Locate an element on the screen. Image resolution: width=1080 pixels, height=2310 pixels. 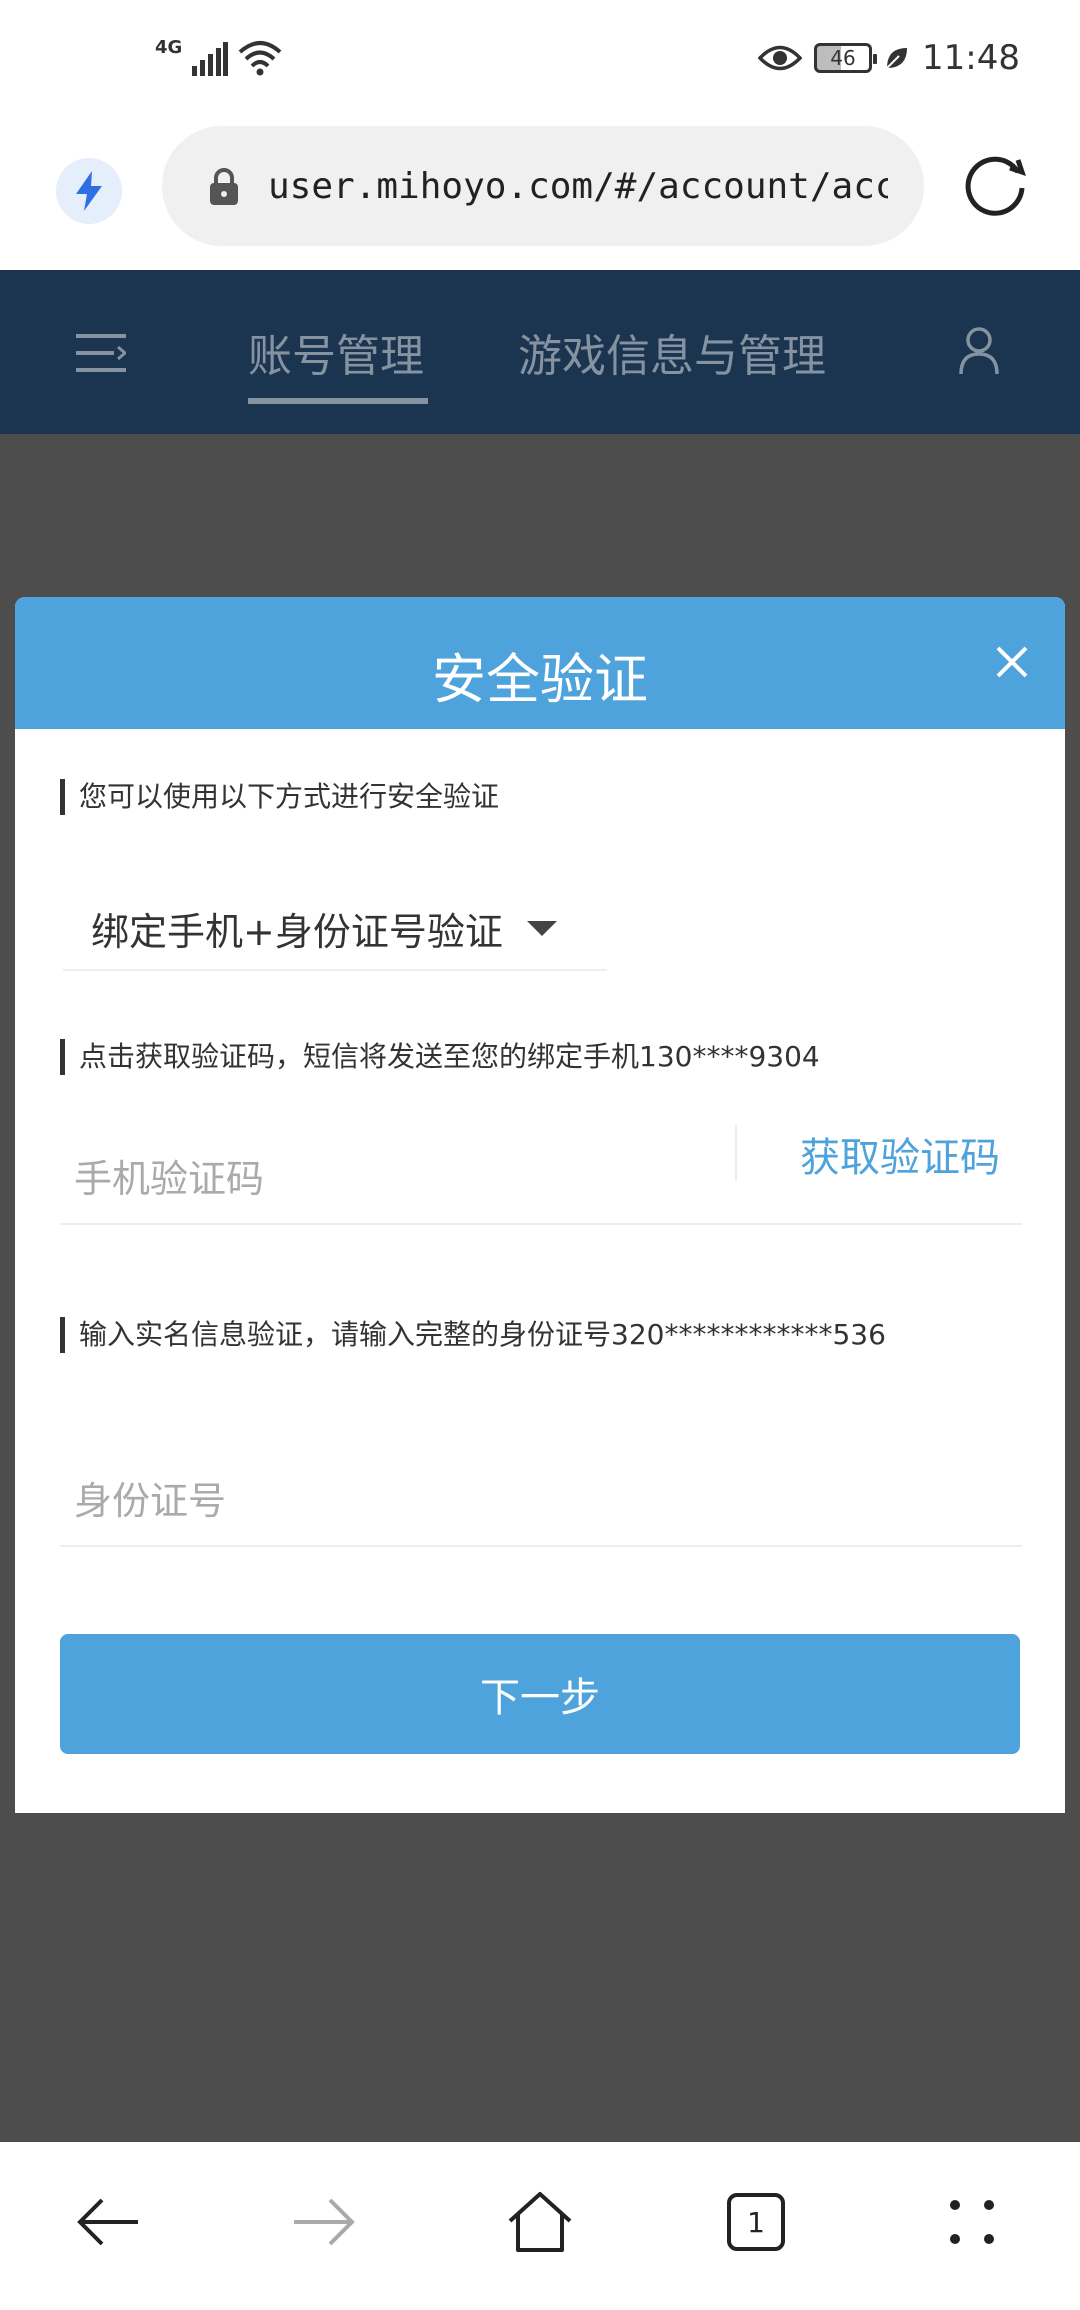
site-nav: 账号管理 游戏信息与管理 is located at coordinates (540, 352).